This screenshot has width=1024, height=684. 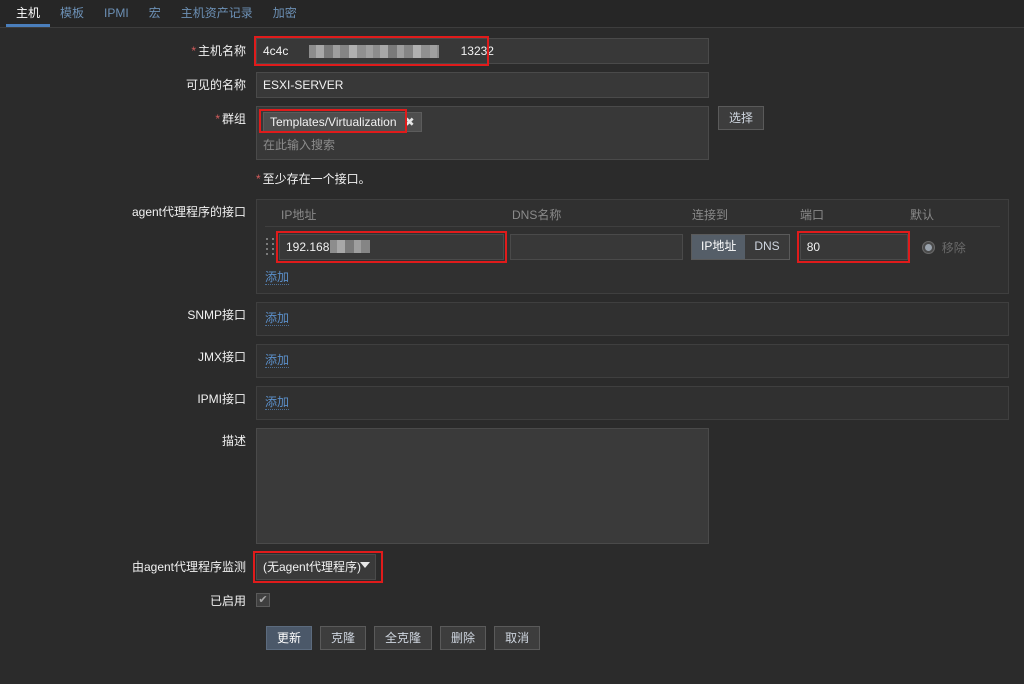 I want to click on tab-host-inventory: 主机资产记录, so click(x=217, y=14).